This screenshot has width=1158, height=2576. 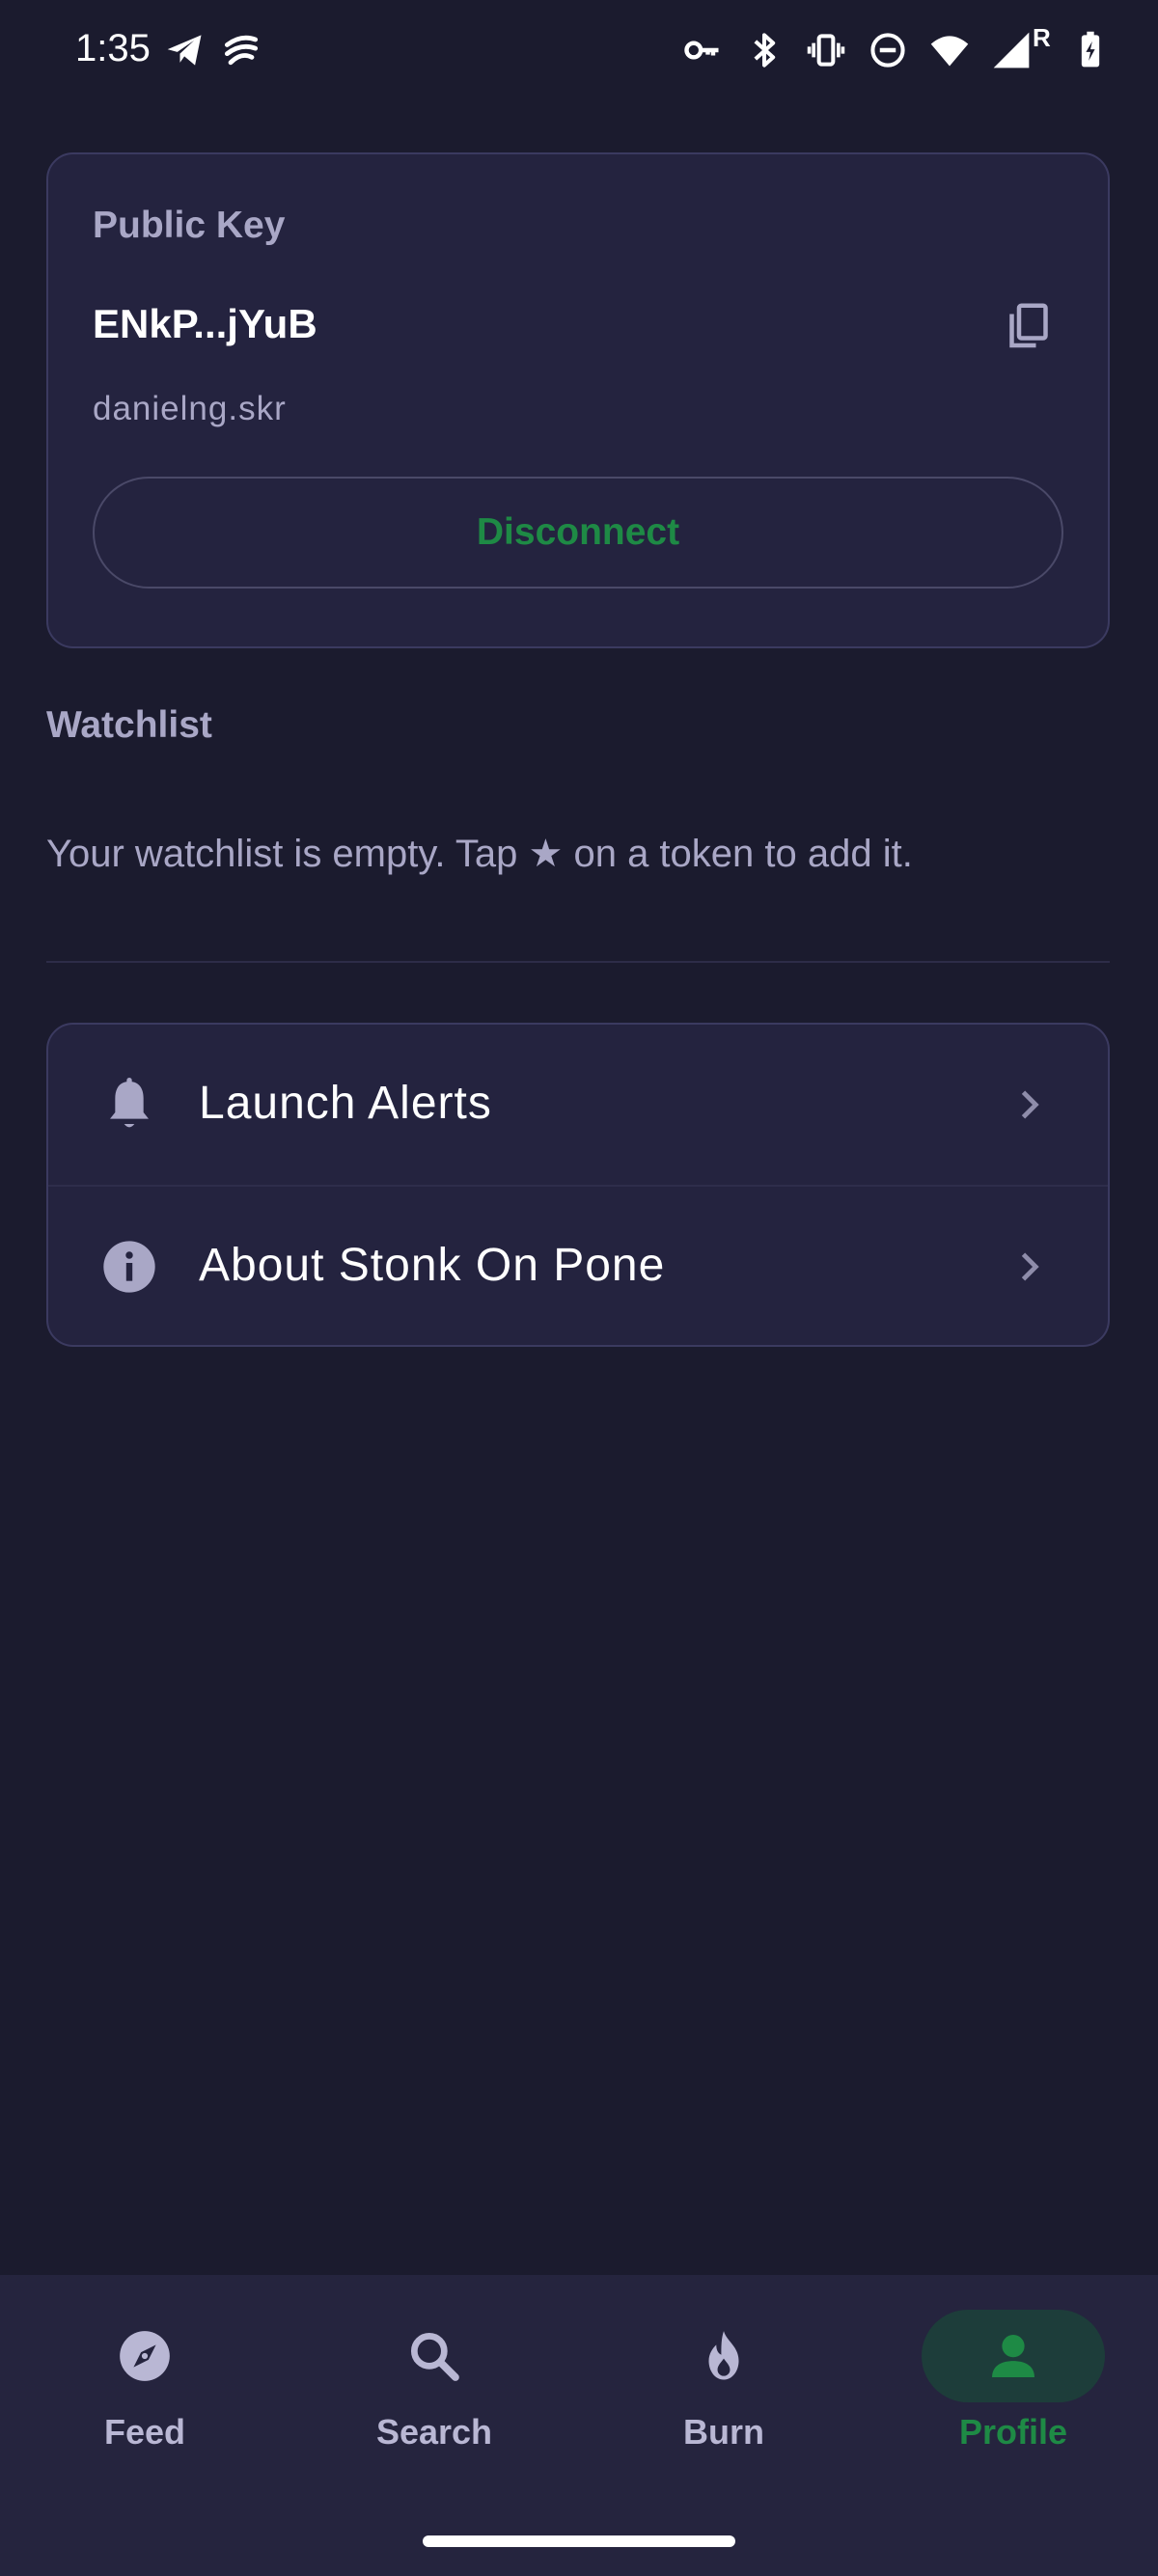 I want to click on public-key-label: Public Key, so click(x=189, y=225).